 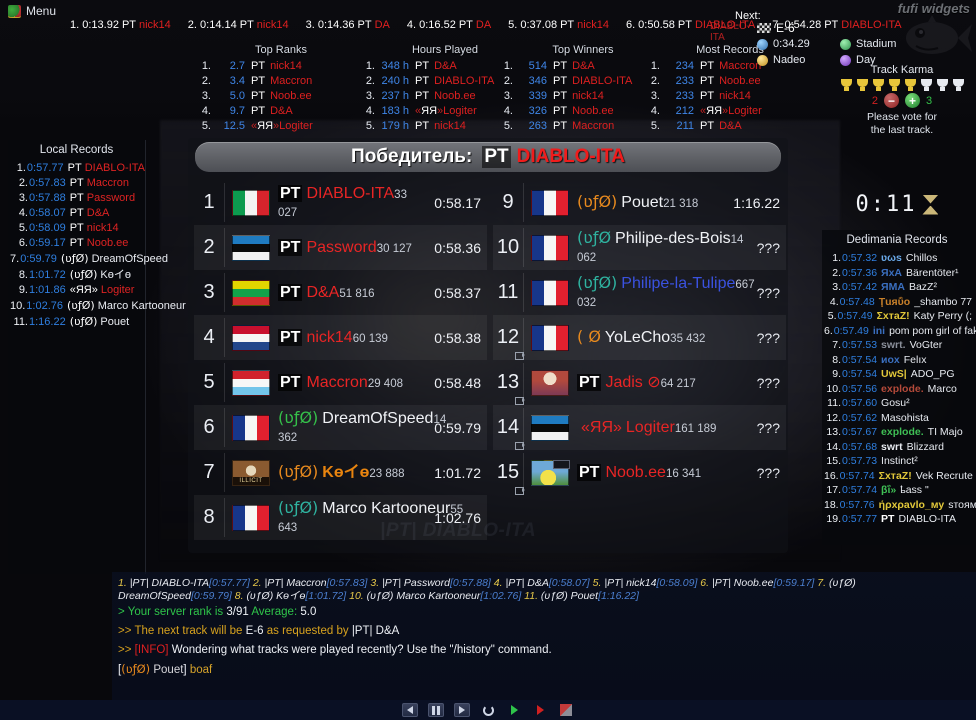 I want to click on scoreboard-row: 7 ILLICIT (ʋƒØ) Kөイө23 888 1:01.72, so click(x=340, y=472).